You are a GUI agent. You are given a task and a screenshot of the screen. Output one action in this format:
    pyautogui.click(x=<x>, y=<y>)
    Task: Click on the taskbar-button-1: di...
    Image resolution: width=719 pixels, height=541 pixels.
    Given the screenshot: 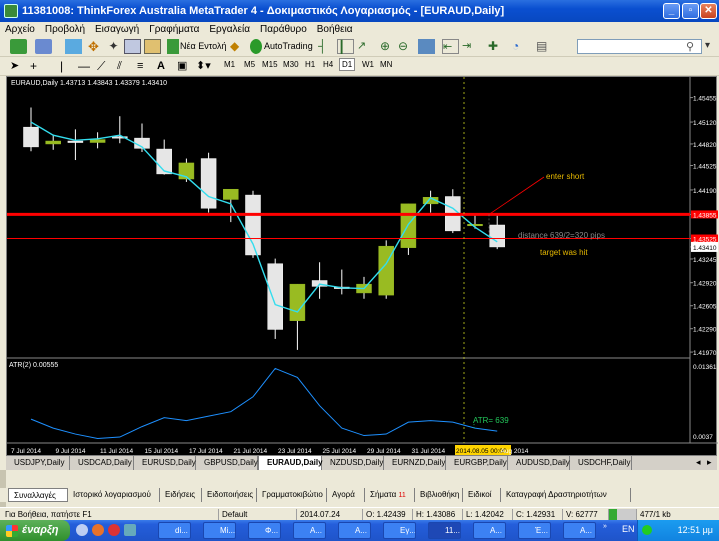 What is the action you would take?
    pyautogui.click(x=174, y=530)
    